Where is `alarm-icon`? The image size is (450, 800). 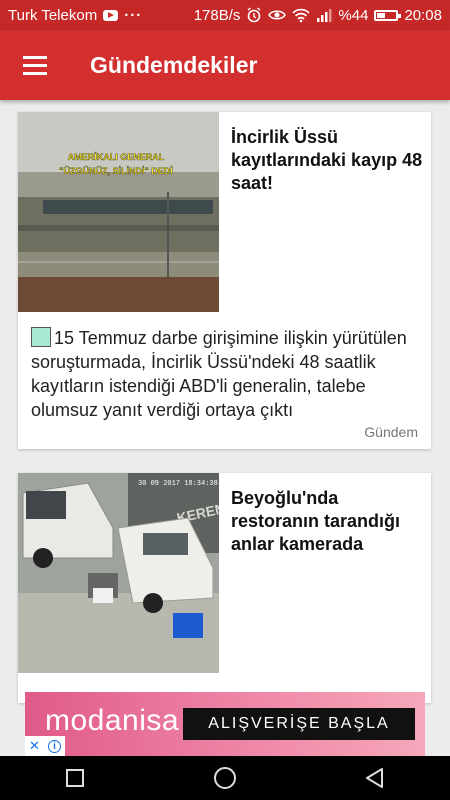 alarm-icon is located at coordinates (254, 15).